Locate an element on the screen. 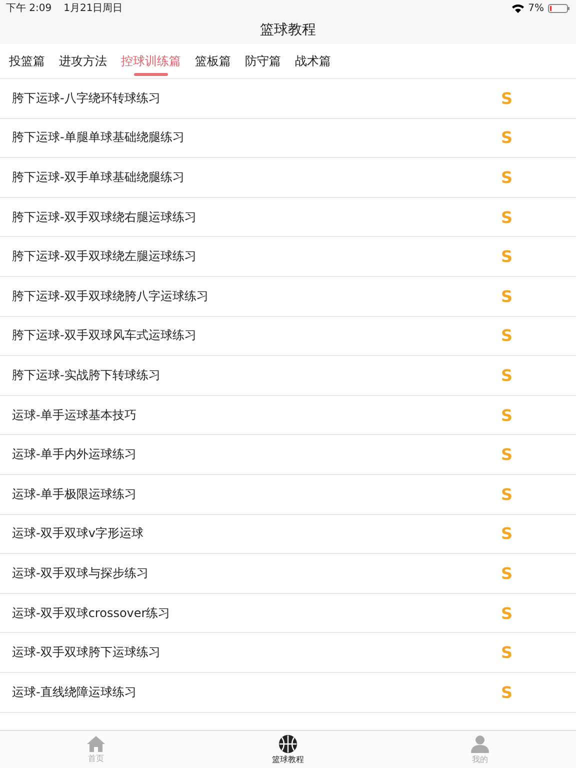 This screenshot has width=576, height=768. lesson-title: 运球-双手双球胯下运球练习 is located at coordinates (87, 653).